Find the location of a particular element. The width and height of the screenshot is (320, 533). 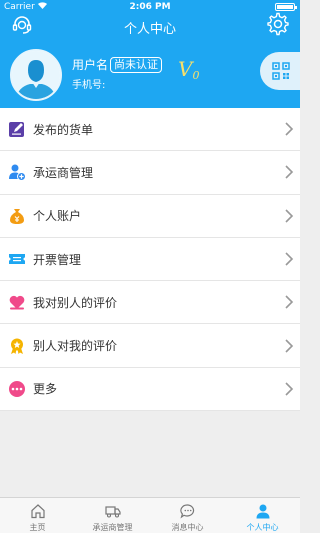

gear-icon is located at coordinates (278, 24).